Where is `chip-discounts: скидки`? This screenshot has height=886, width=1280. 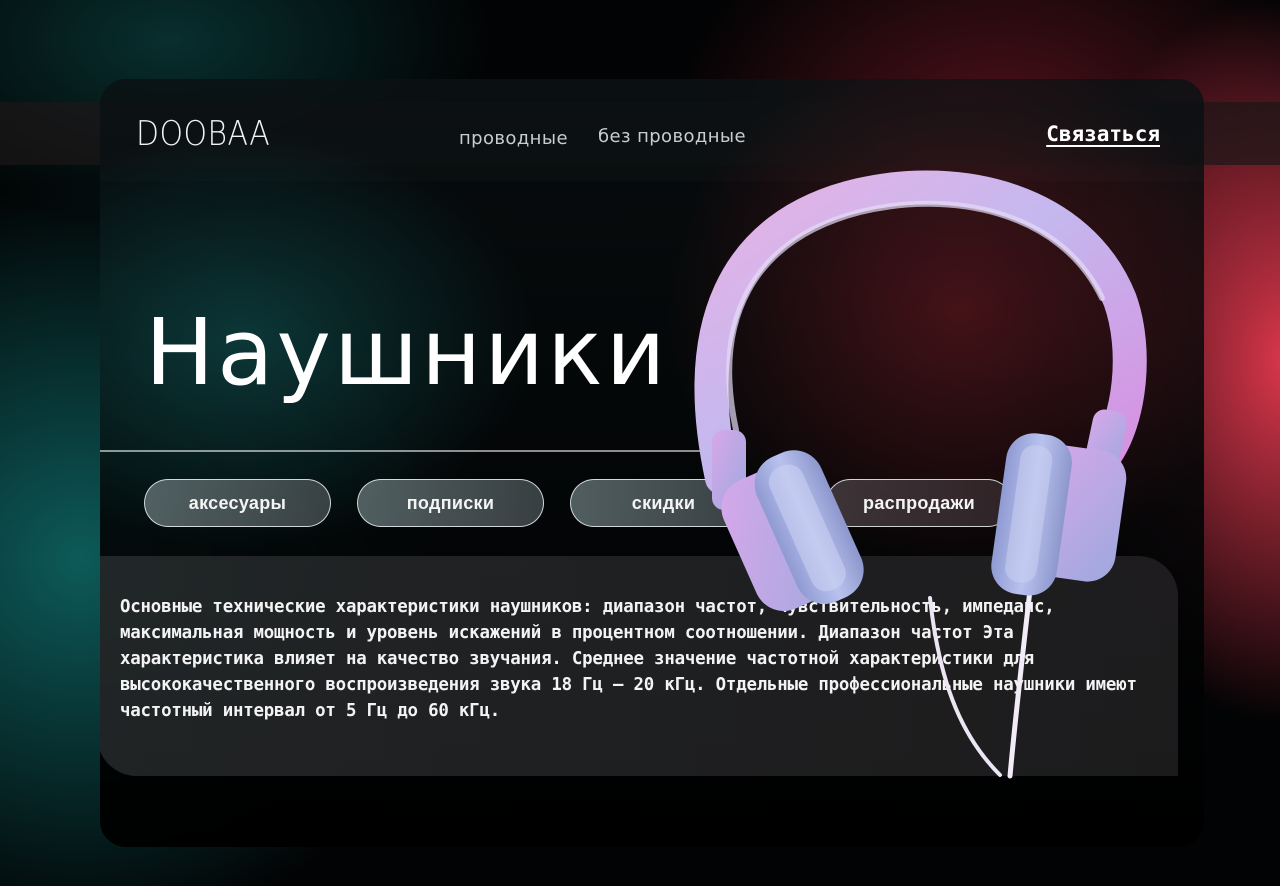
chip-discounts: скидки is located at coordinates (663, 503).